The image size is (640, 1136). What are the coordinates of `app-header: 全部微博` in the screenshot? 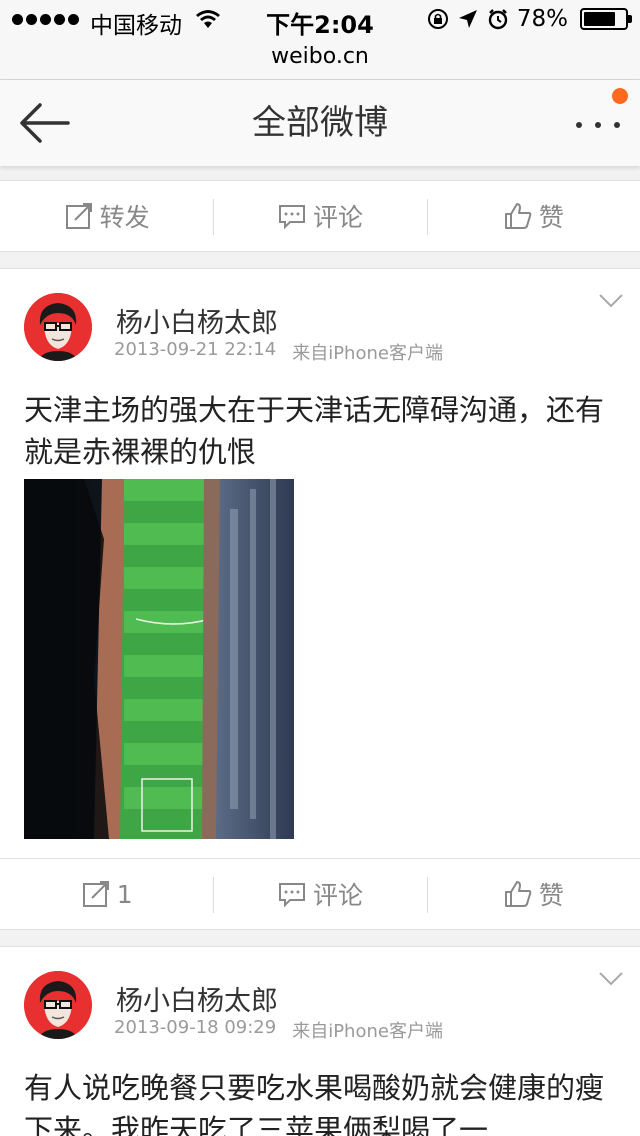 It's located at (320, 123).